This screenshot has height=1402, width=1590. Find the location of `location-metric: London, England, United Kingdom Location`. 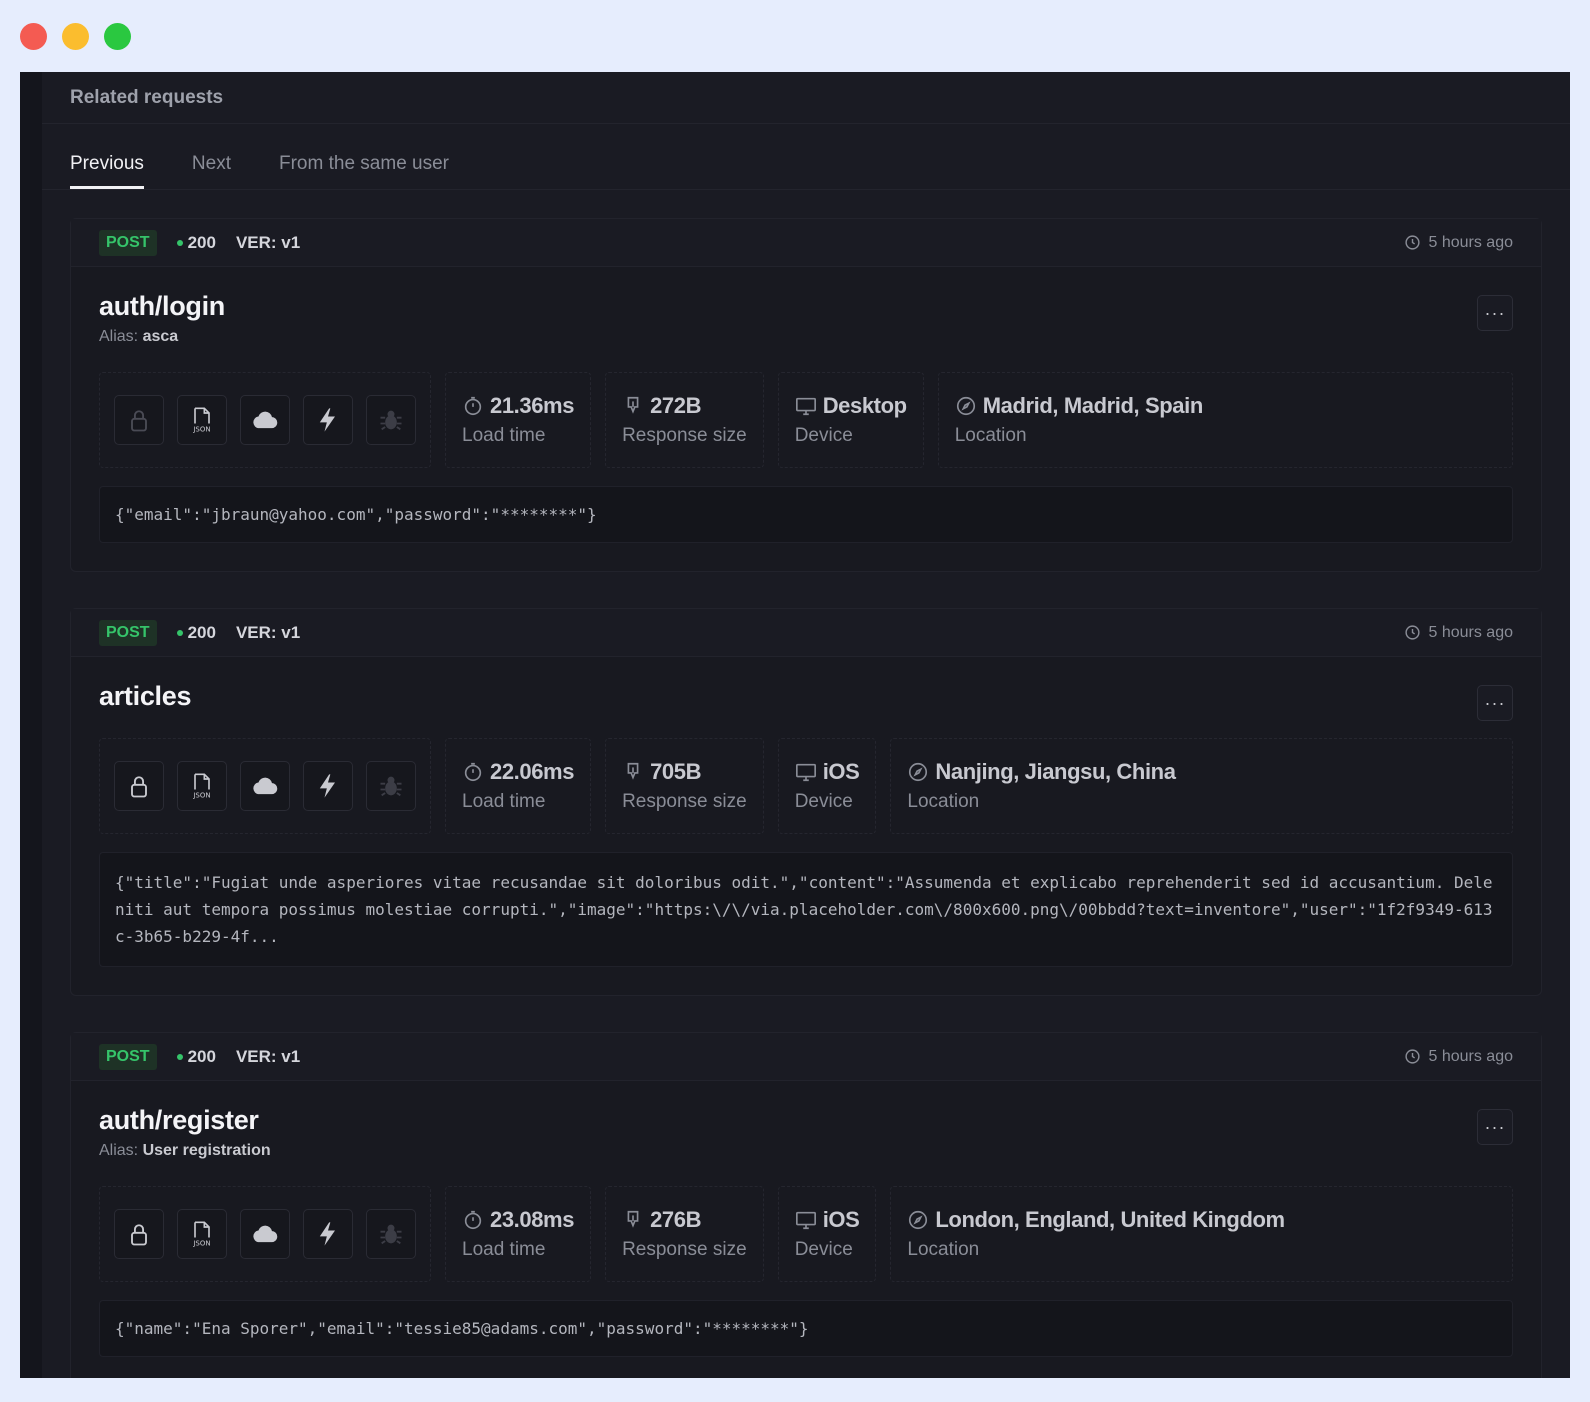

location-metric: London, England, United Kingdom Location is located at coordinates (1201, 1234).